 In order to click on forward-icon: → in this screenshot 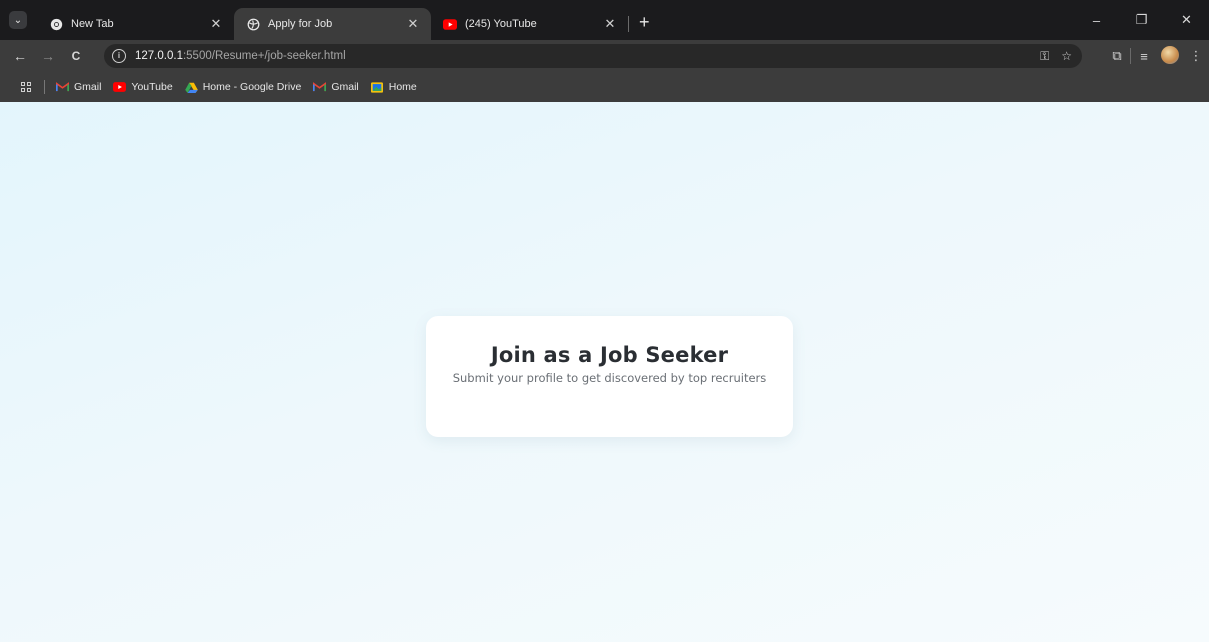, I will do `click(48, 56)`.